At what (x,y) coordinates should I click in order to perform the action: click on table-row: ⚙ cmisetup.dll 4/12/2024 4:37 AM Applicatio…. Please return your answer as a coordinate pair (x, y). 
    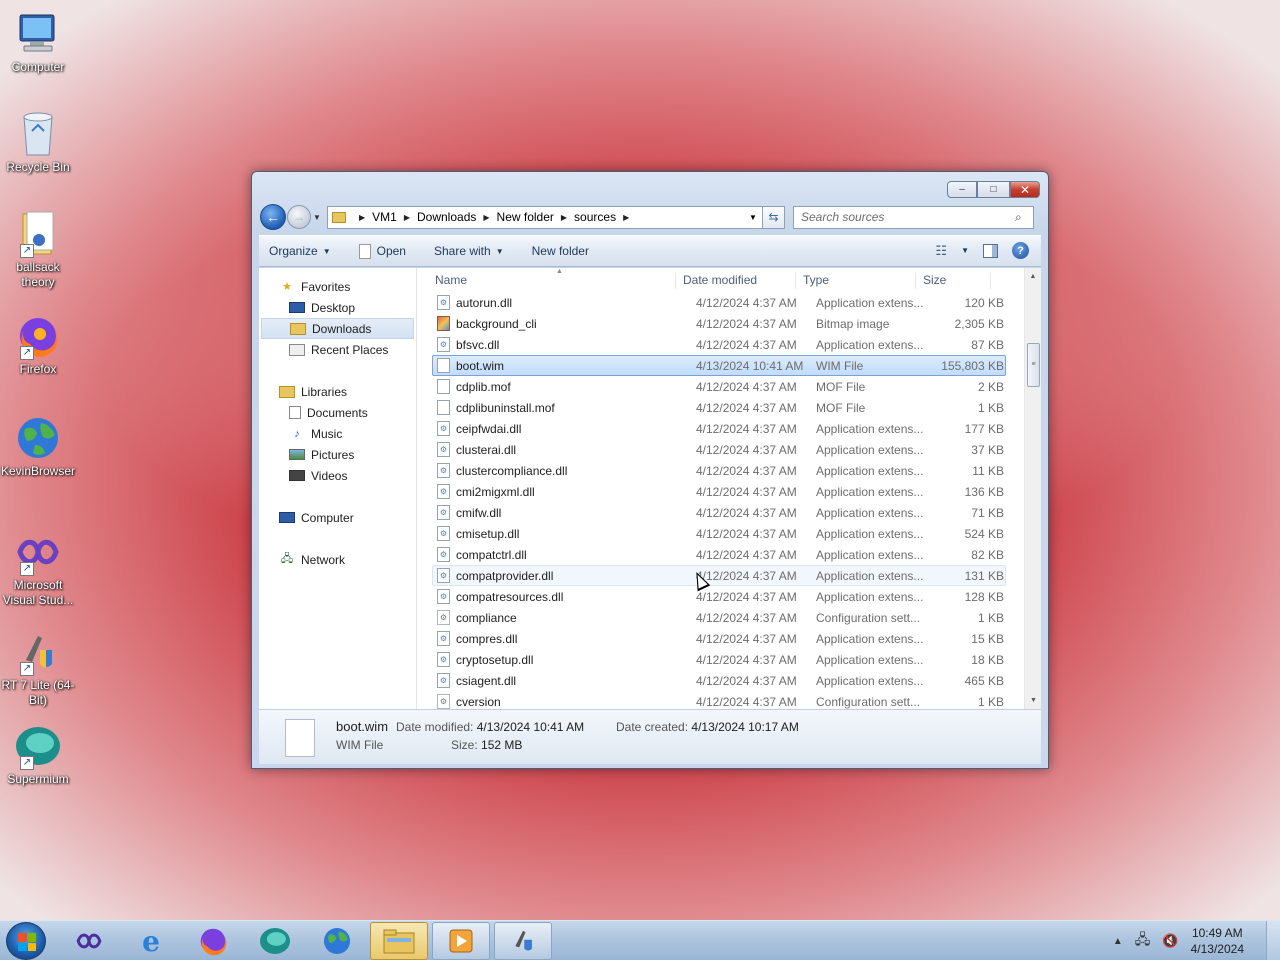
    Looking at the image, I should click on (719, 533).